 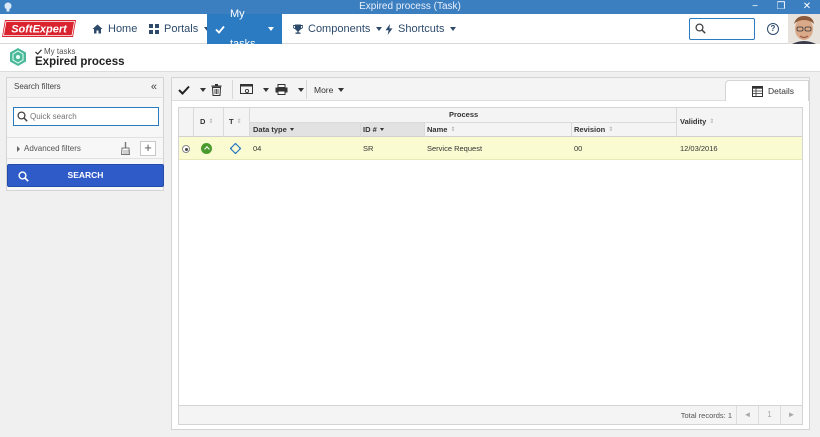 What do you see at coordinates (324, 89) in the screenshot?
I see `more-label: More` at bounding box center [324, 89].